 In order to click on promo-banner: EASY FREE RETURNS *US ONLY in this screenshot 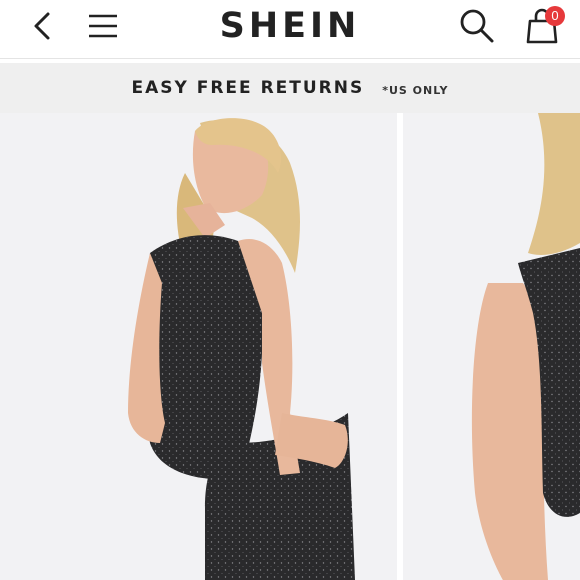, I will do `click(290, 88)`.